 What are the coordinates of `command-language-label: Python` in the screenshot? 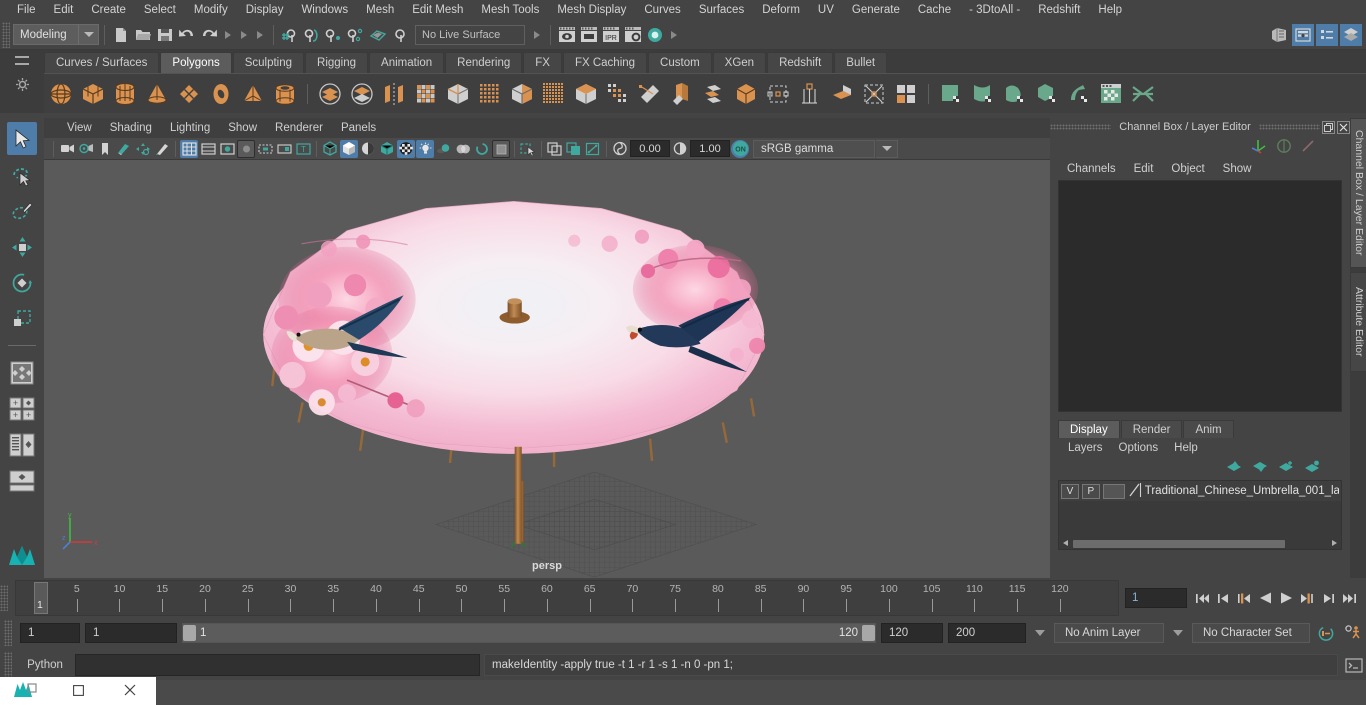 It's located at (45, 665).